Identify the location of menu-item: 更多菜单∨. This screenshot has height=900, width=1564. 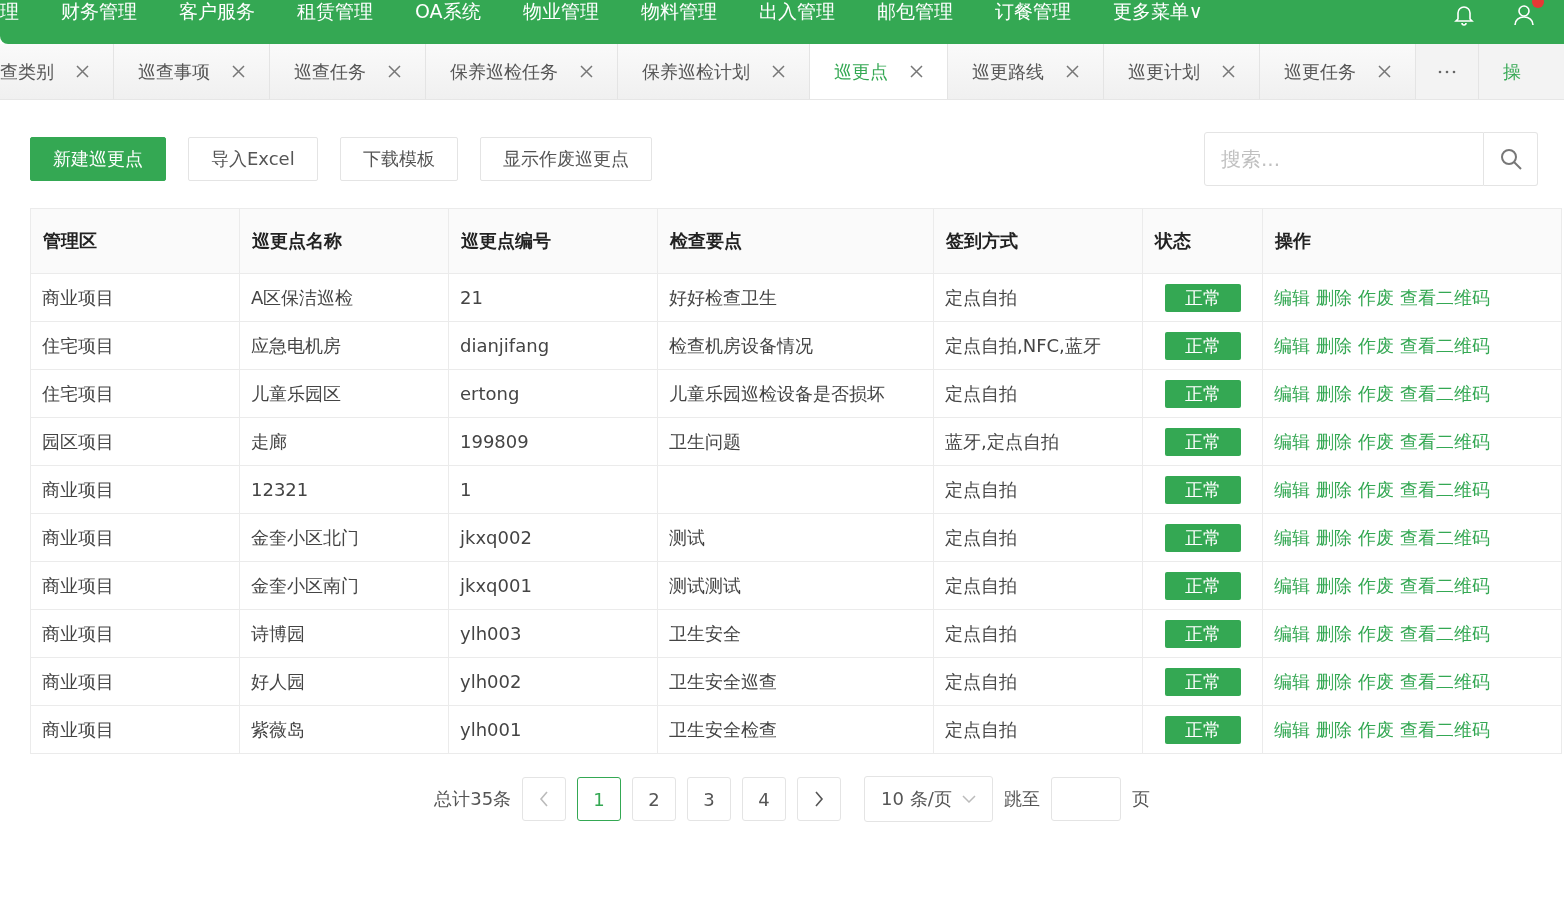
(1156, 11).